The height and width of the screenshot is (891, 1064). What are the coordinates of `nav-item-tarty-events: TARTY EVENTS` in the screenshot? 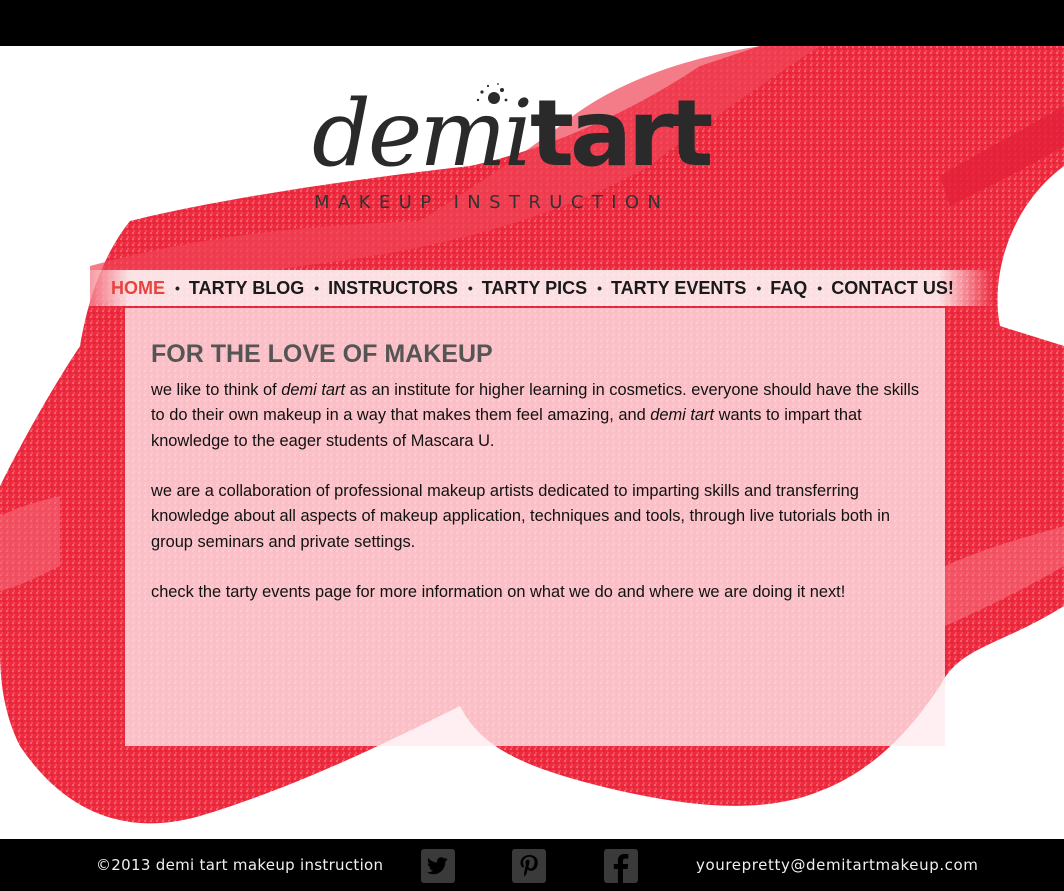 It's located at (678, 288).